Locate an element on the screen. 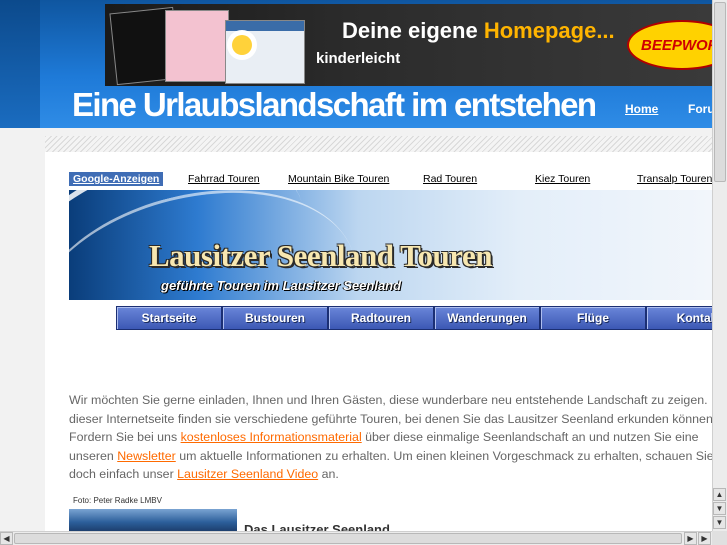  vertical-scroll-thumb is located at coordinates (720, 92).